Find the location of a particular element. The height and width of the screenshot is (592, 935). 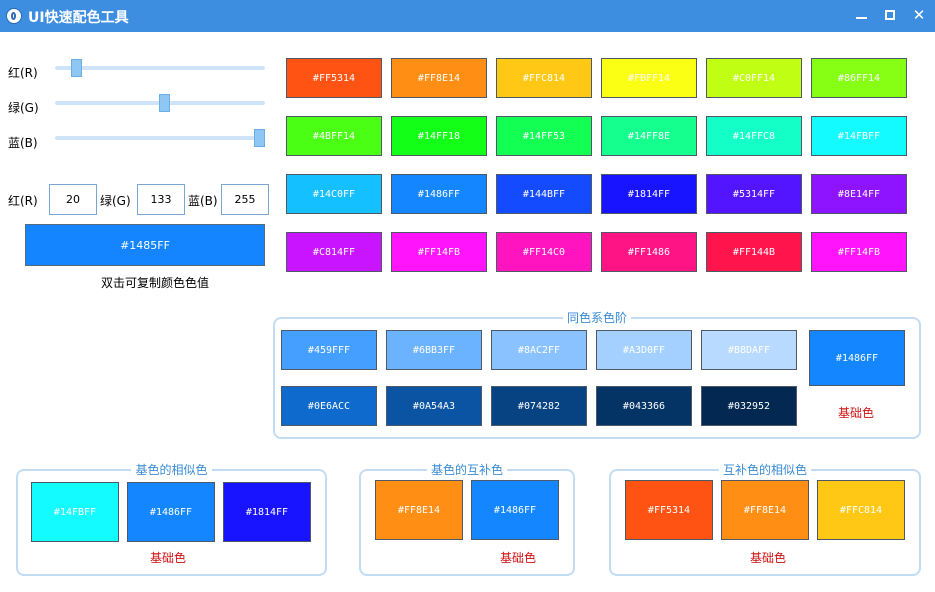

palette-swatch: #FF144B is located at coordinates (754, 252).